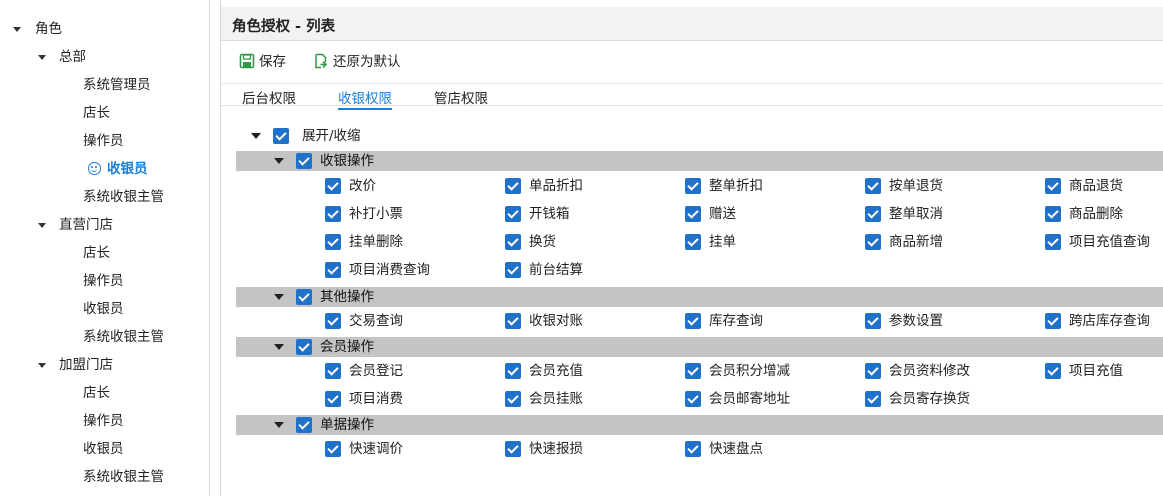  Describe the element at coordinates (86, 365) in the screenshot. I see `tree-group-franchise: 加盟门店` at that location.